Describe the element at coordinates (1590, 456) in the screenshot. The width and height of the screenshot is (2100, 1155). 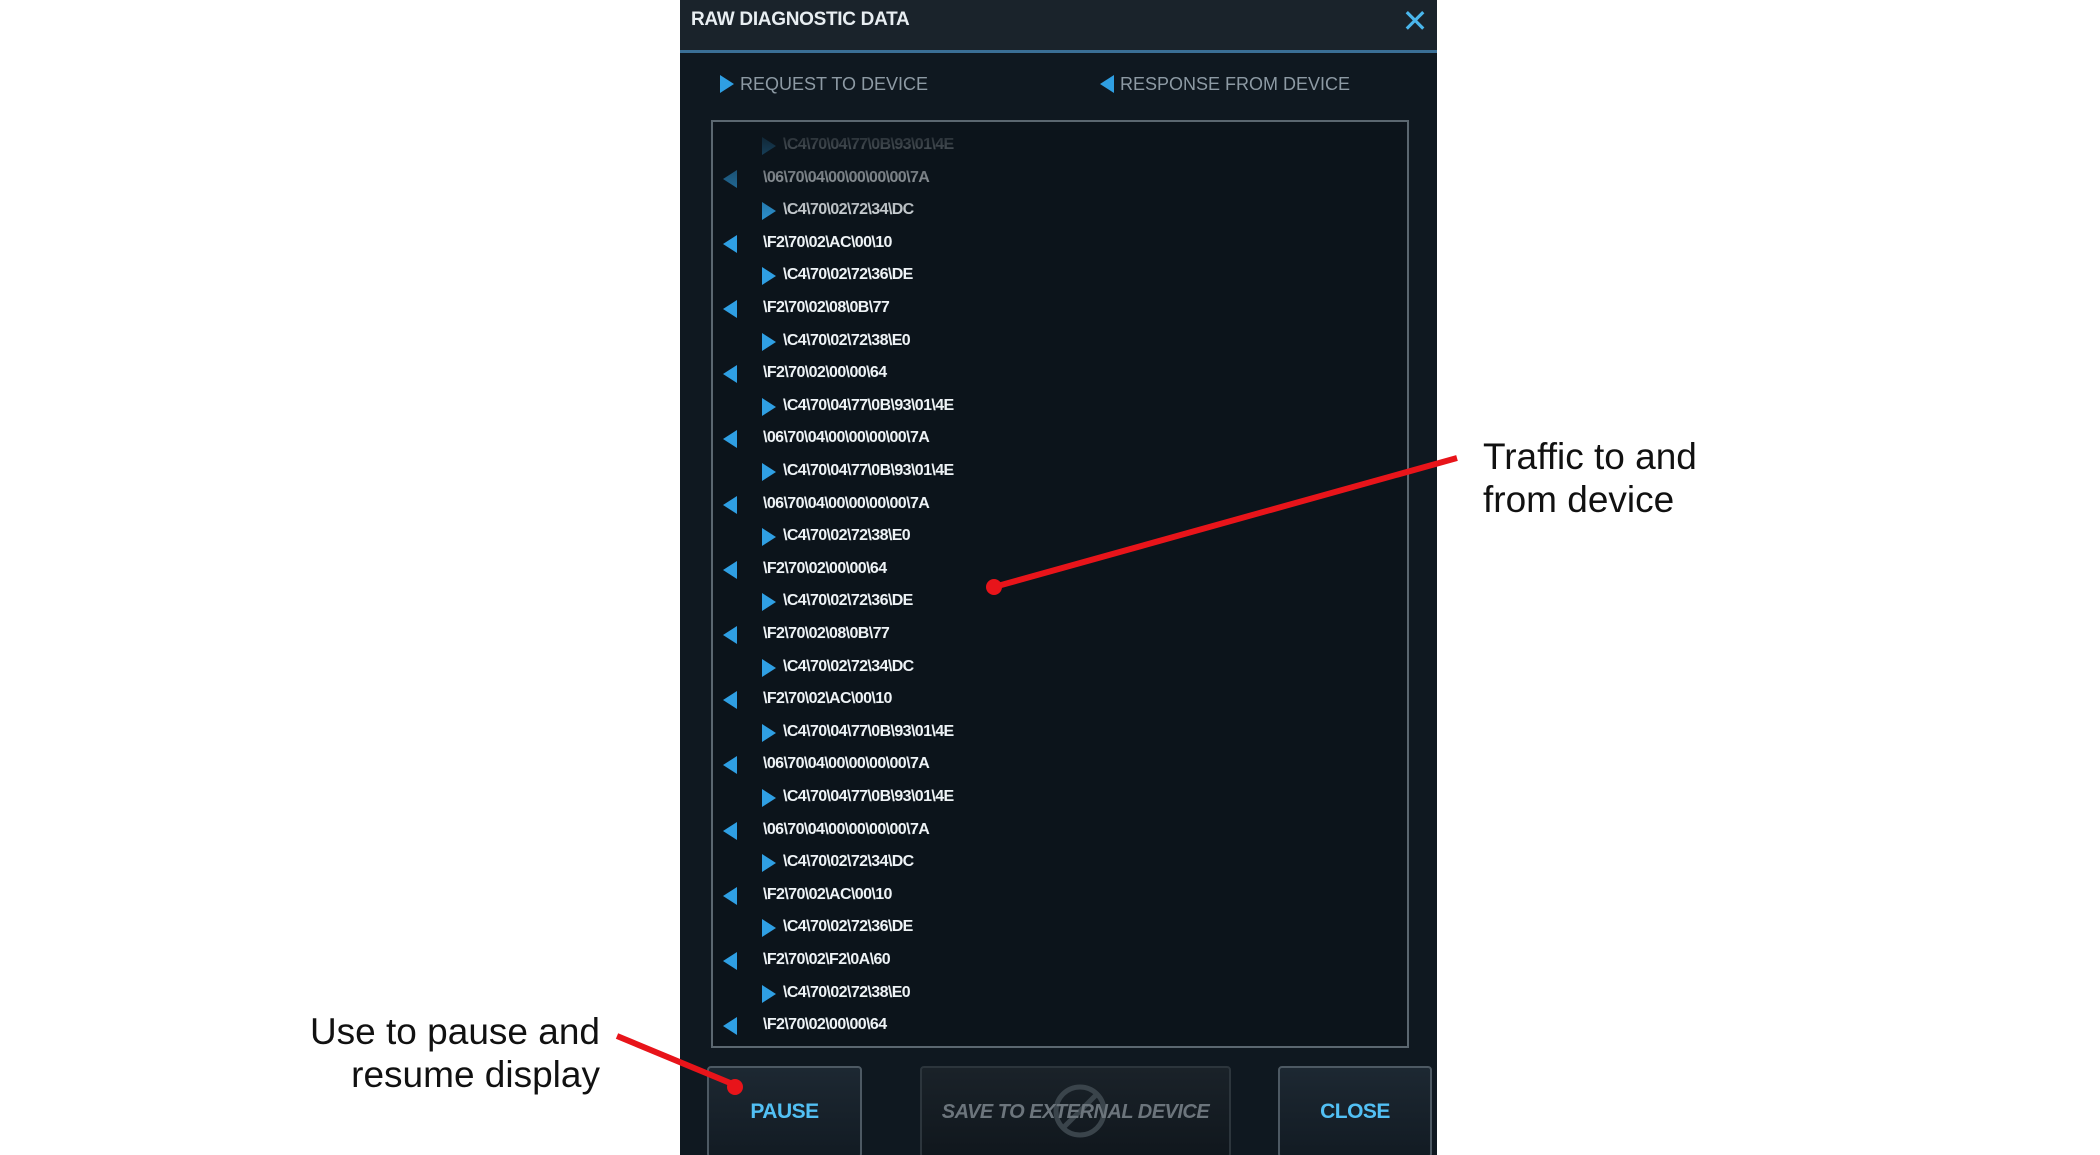
I see `traffic-annotation-line1: Traffic to and` at that location.